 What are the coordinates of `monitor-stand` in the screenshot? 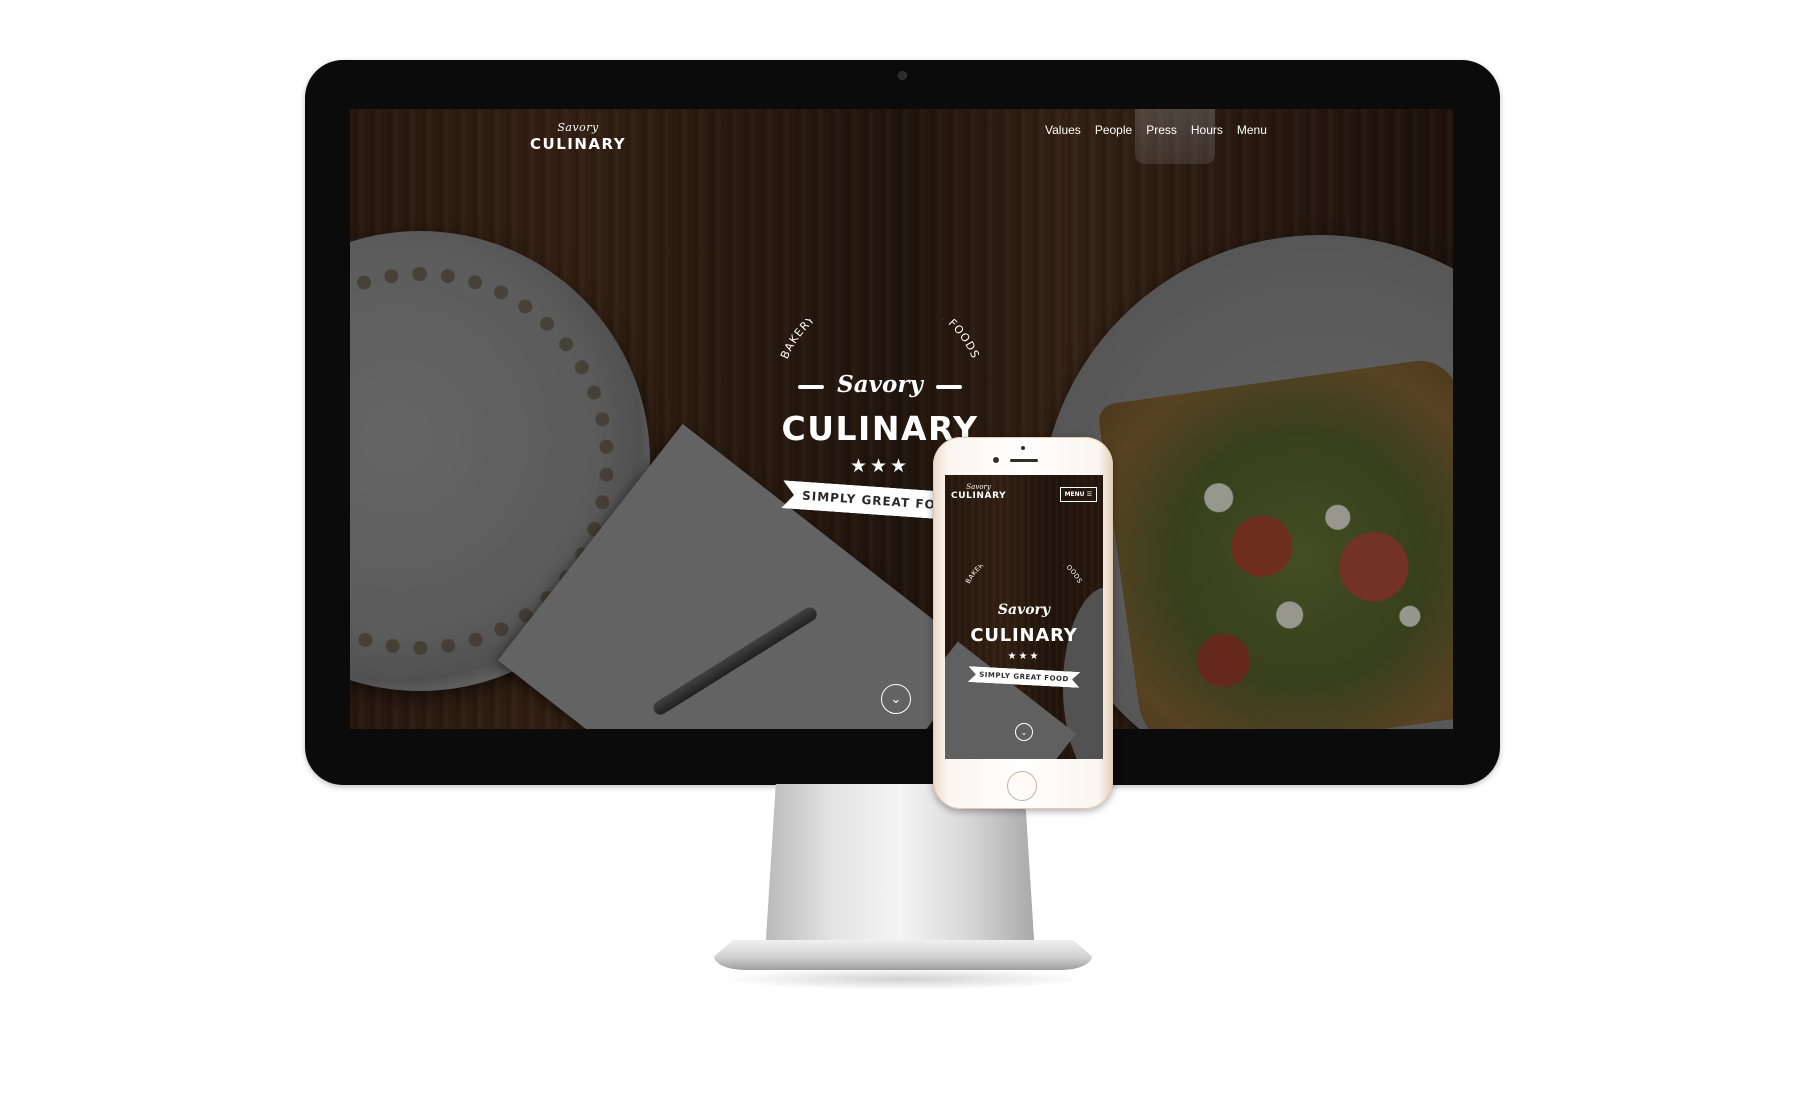 It's located at (900, 869).